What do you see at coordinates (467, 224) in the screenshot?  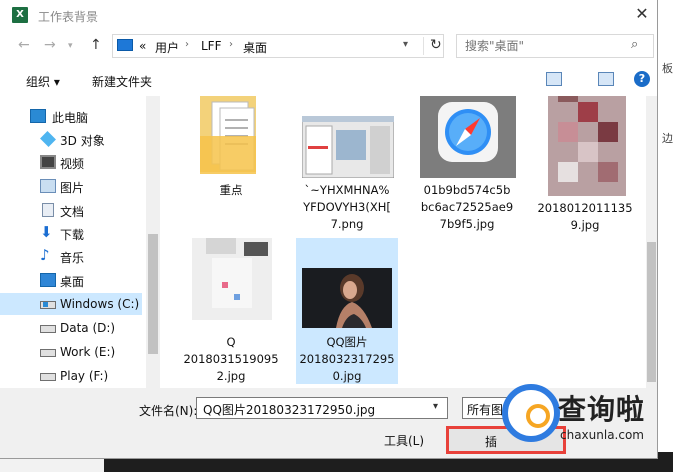 I see `file-name-line: 7b9f5.jpg` at bounding box center [467, 224].